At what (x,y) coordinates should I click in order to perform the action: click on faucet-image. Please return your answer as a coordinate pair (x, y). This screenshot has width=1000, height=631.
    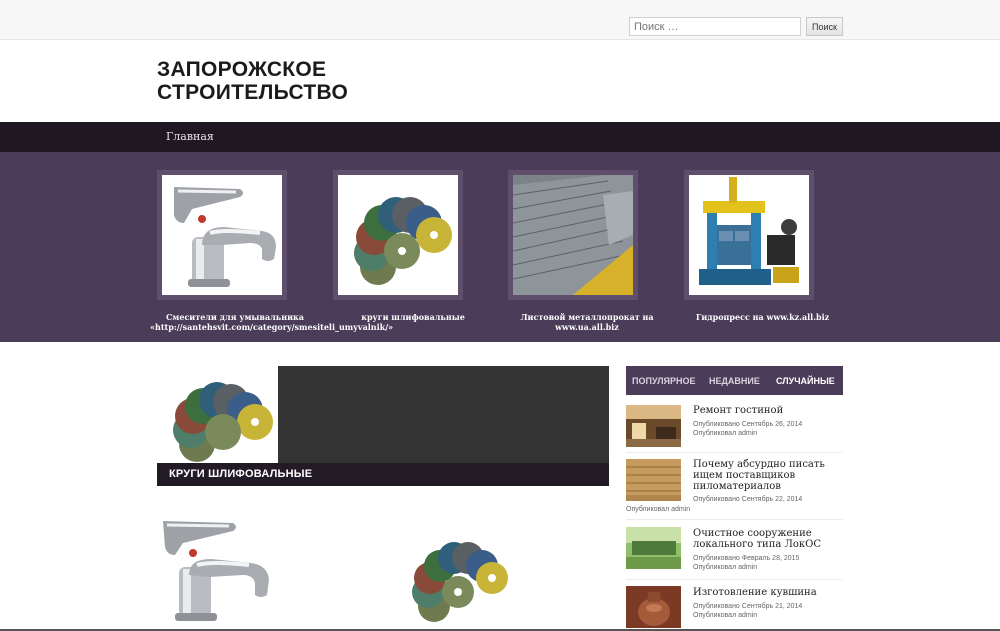
    Looking at the image, I should click on (222, 235).